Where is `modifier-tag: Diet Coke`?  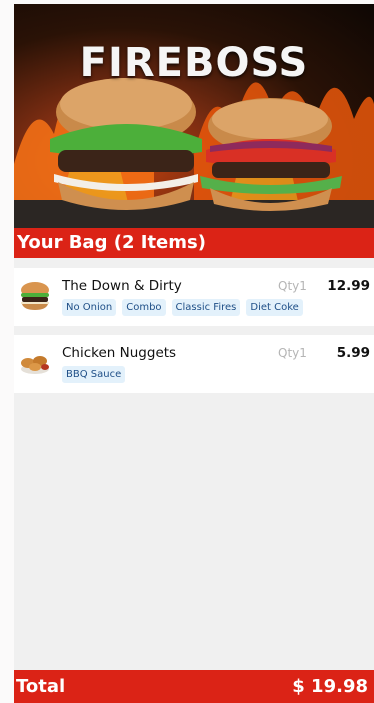 modifier-tag: Diet Coke is located at coordinates (274, 307).